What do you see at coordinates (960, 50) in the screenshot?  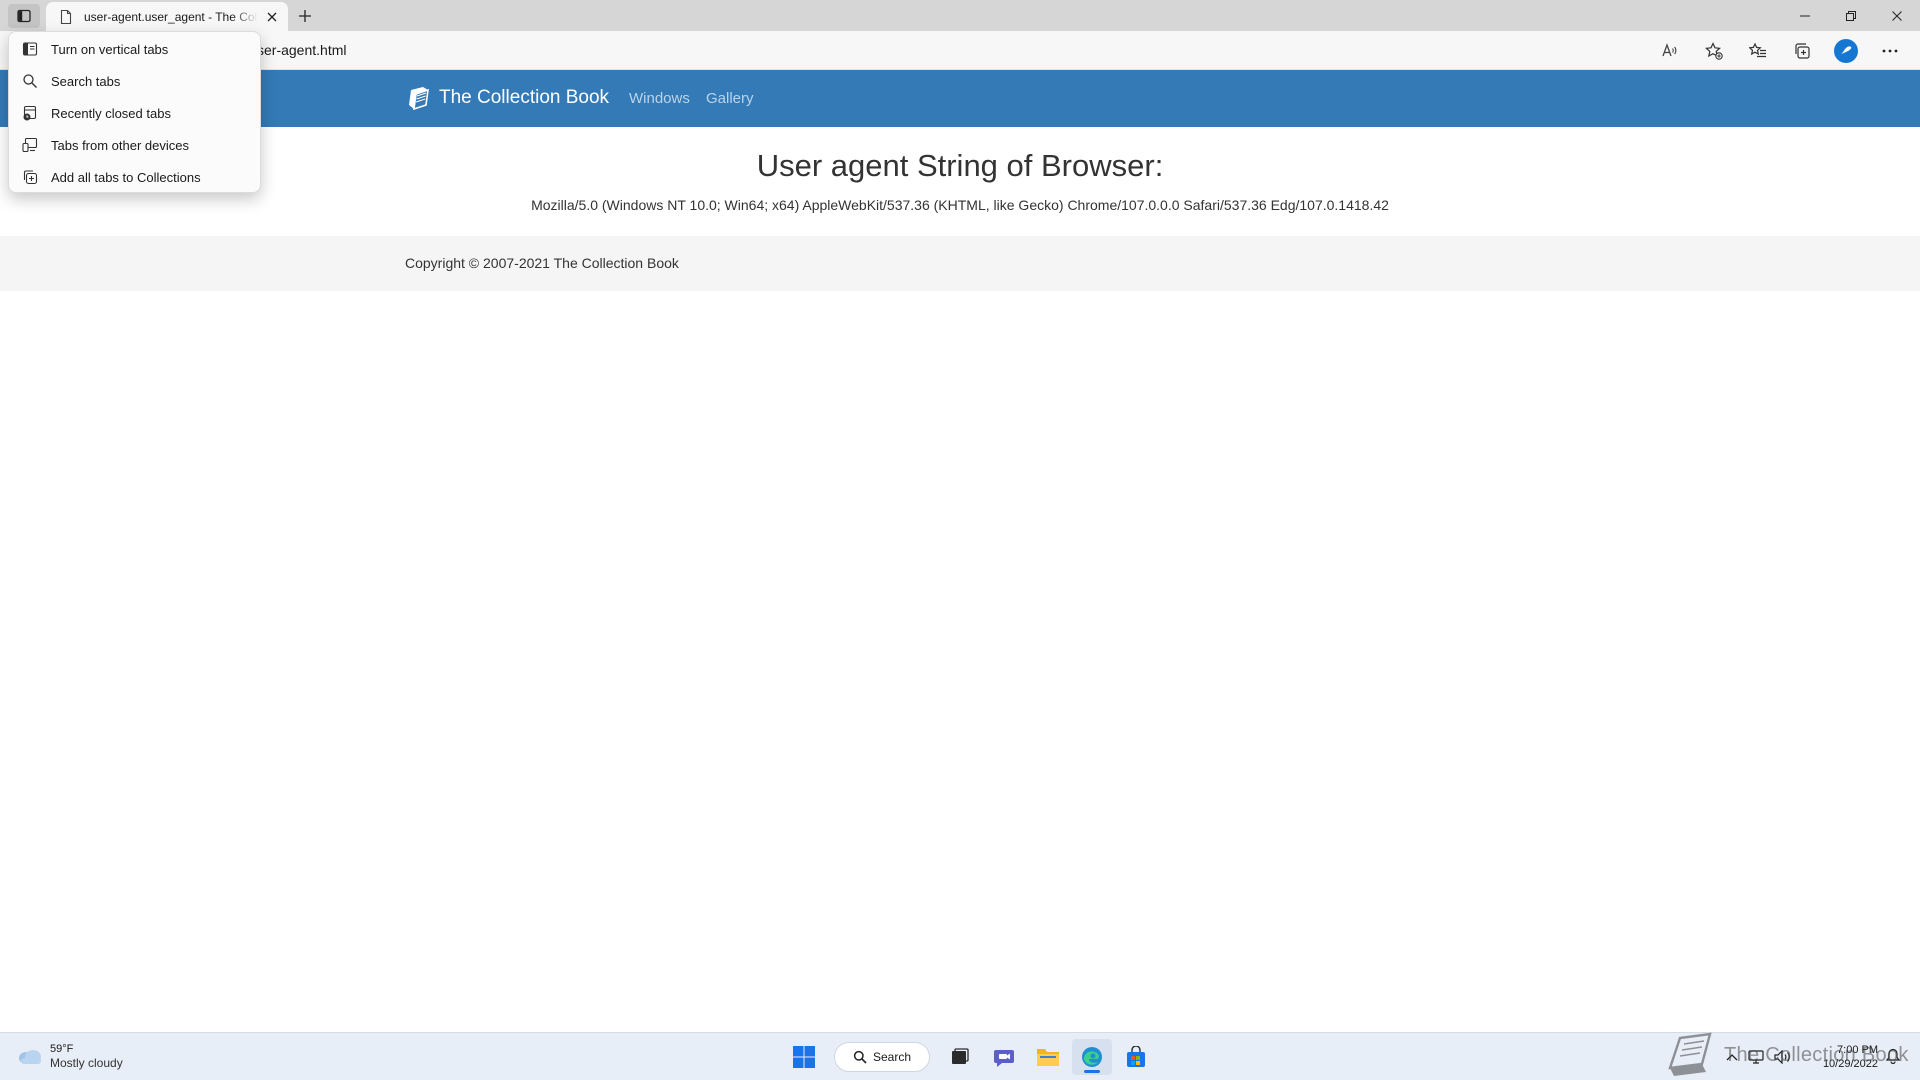 I see `browser-toolbar: ser-agent.html` at bounding box center [960, 50].